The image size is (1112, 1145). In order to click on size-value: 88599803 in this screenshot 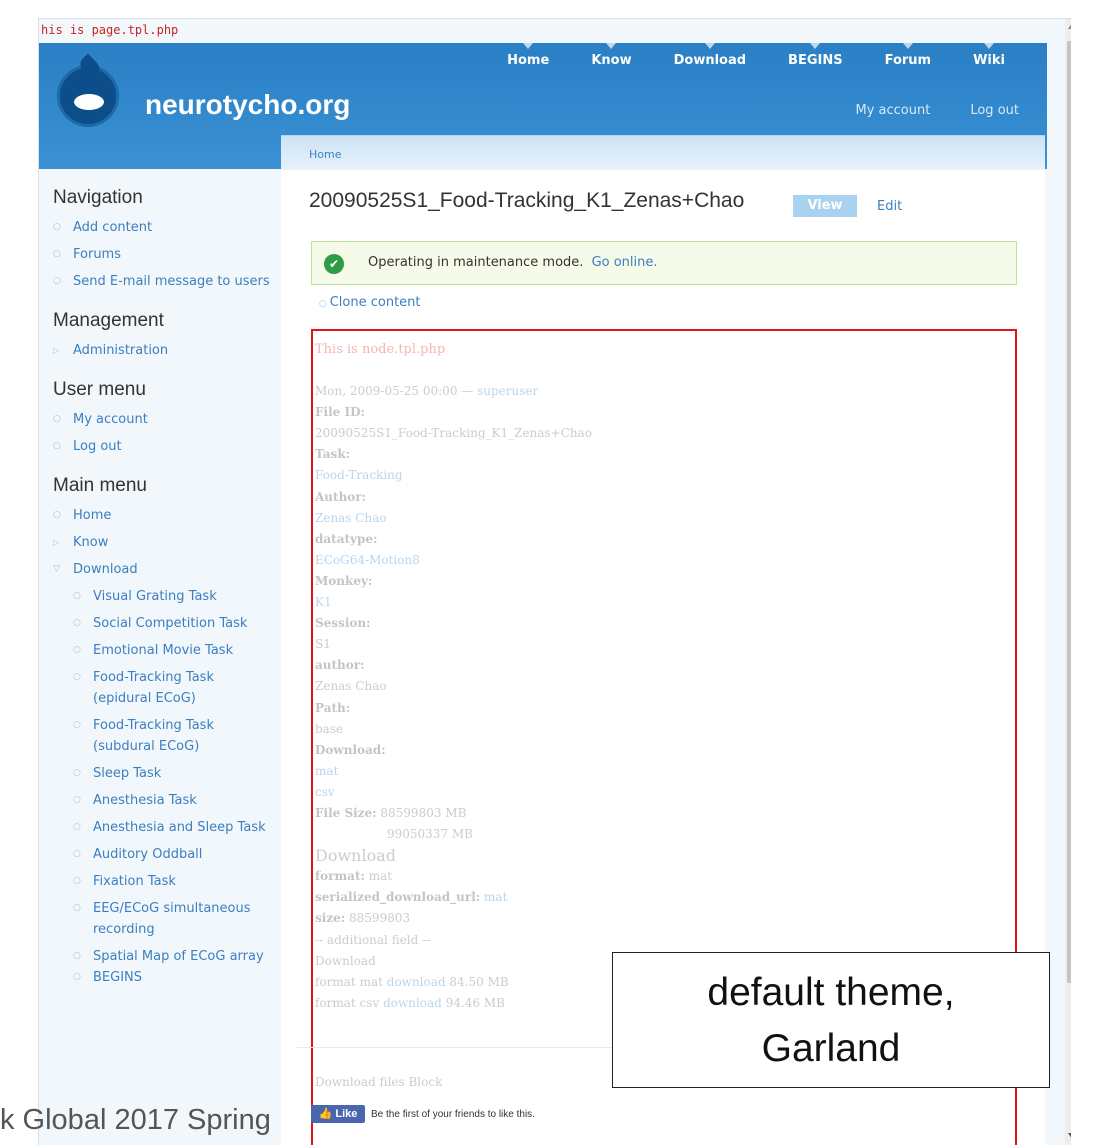, I will do `click(380, 918)`.